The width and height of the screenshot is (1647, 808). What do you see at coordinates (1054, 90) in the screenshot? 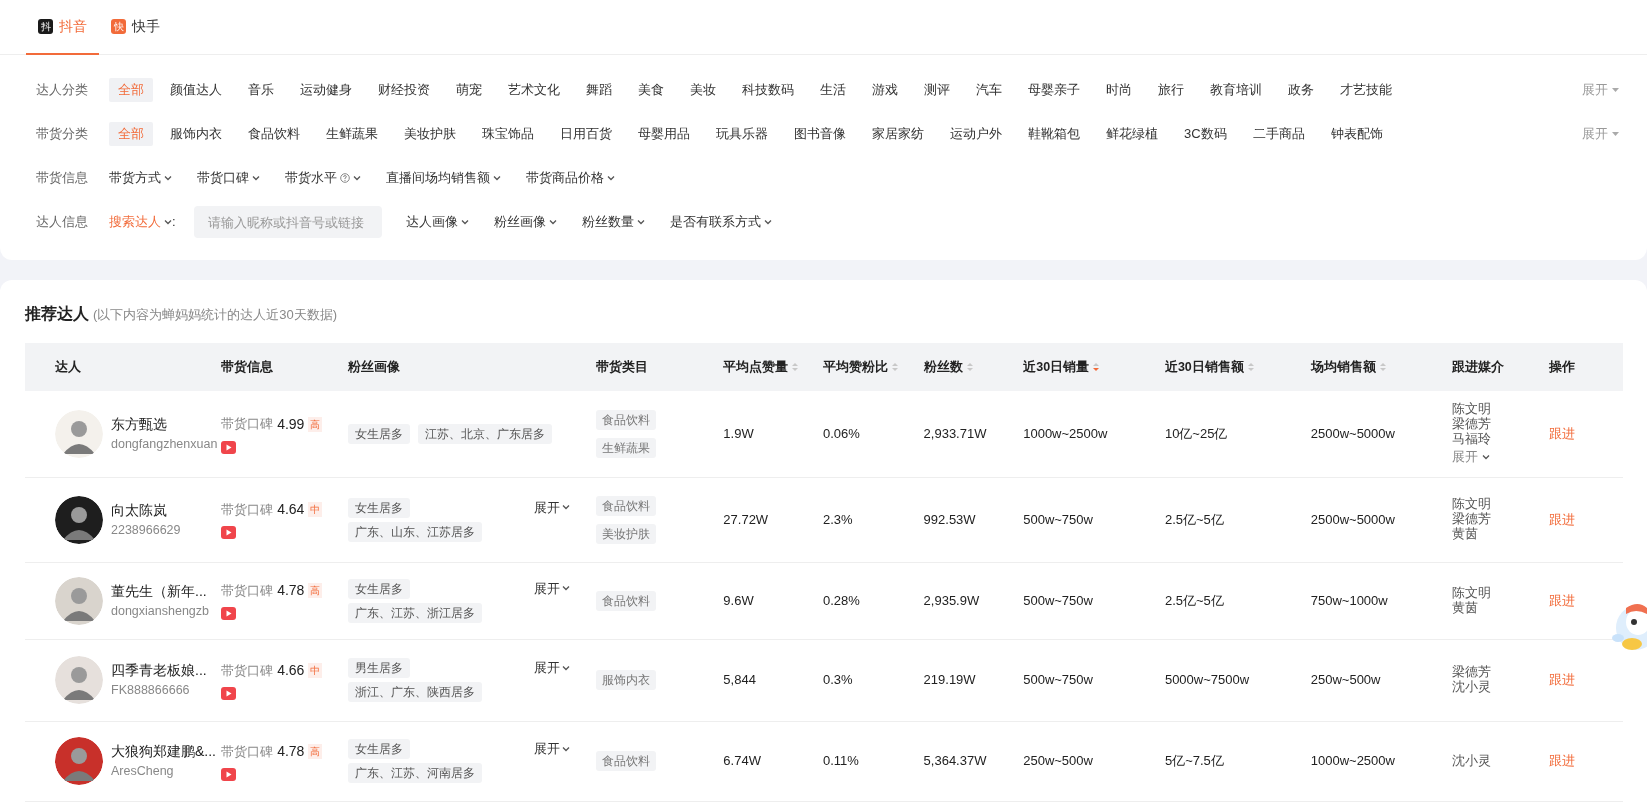
I see `category-chip: 母婴亲子` at bounding box center [1054, 90].